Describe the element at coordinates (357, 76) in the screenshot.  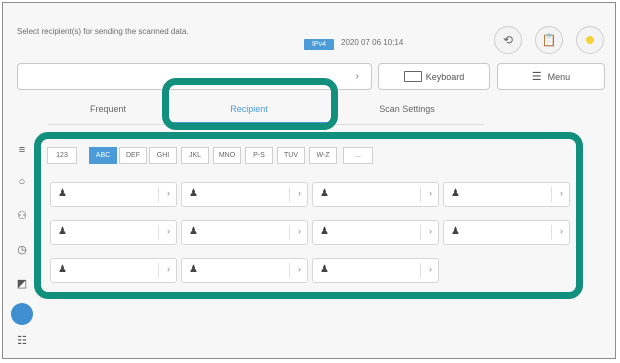
I see `address-arrow-icon: ›` at that location.